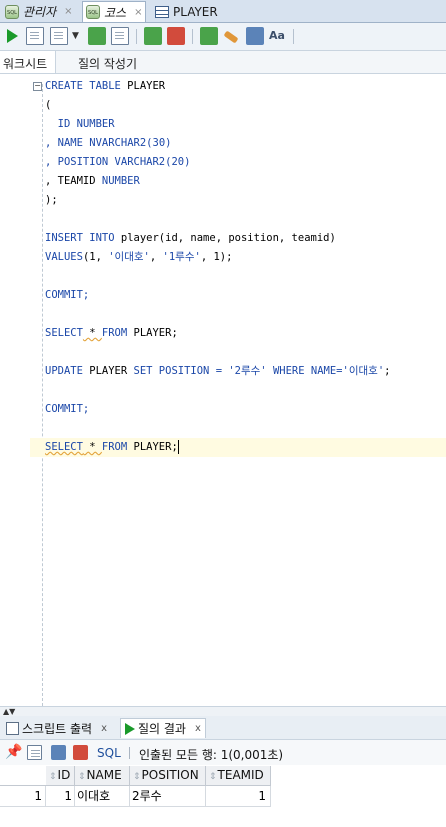 The height and width of the screenshot is (827, 446). I want to click on result-toolbar: 📌 SQL 인출된 모든 행: 1(0,001초), so click(223, 752).